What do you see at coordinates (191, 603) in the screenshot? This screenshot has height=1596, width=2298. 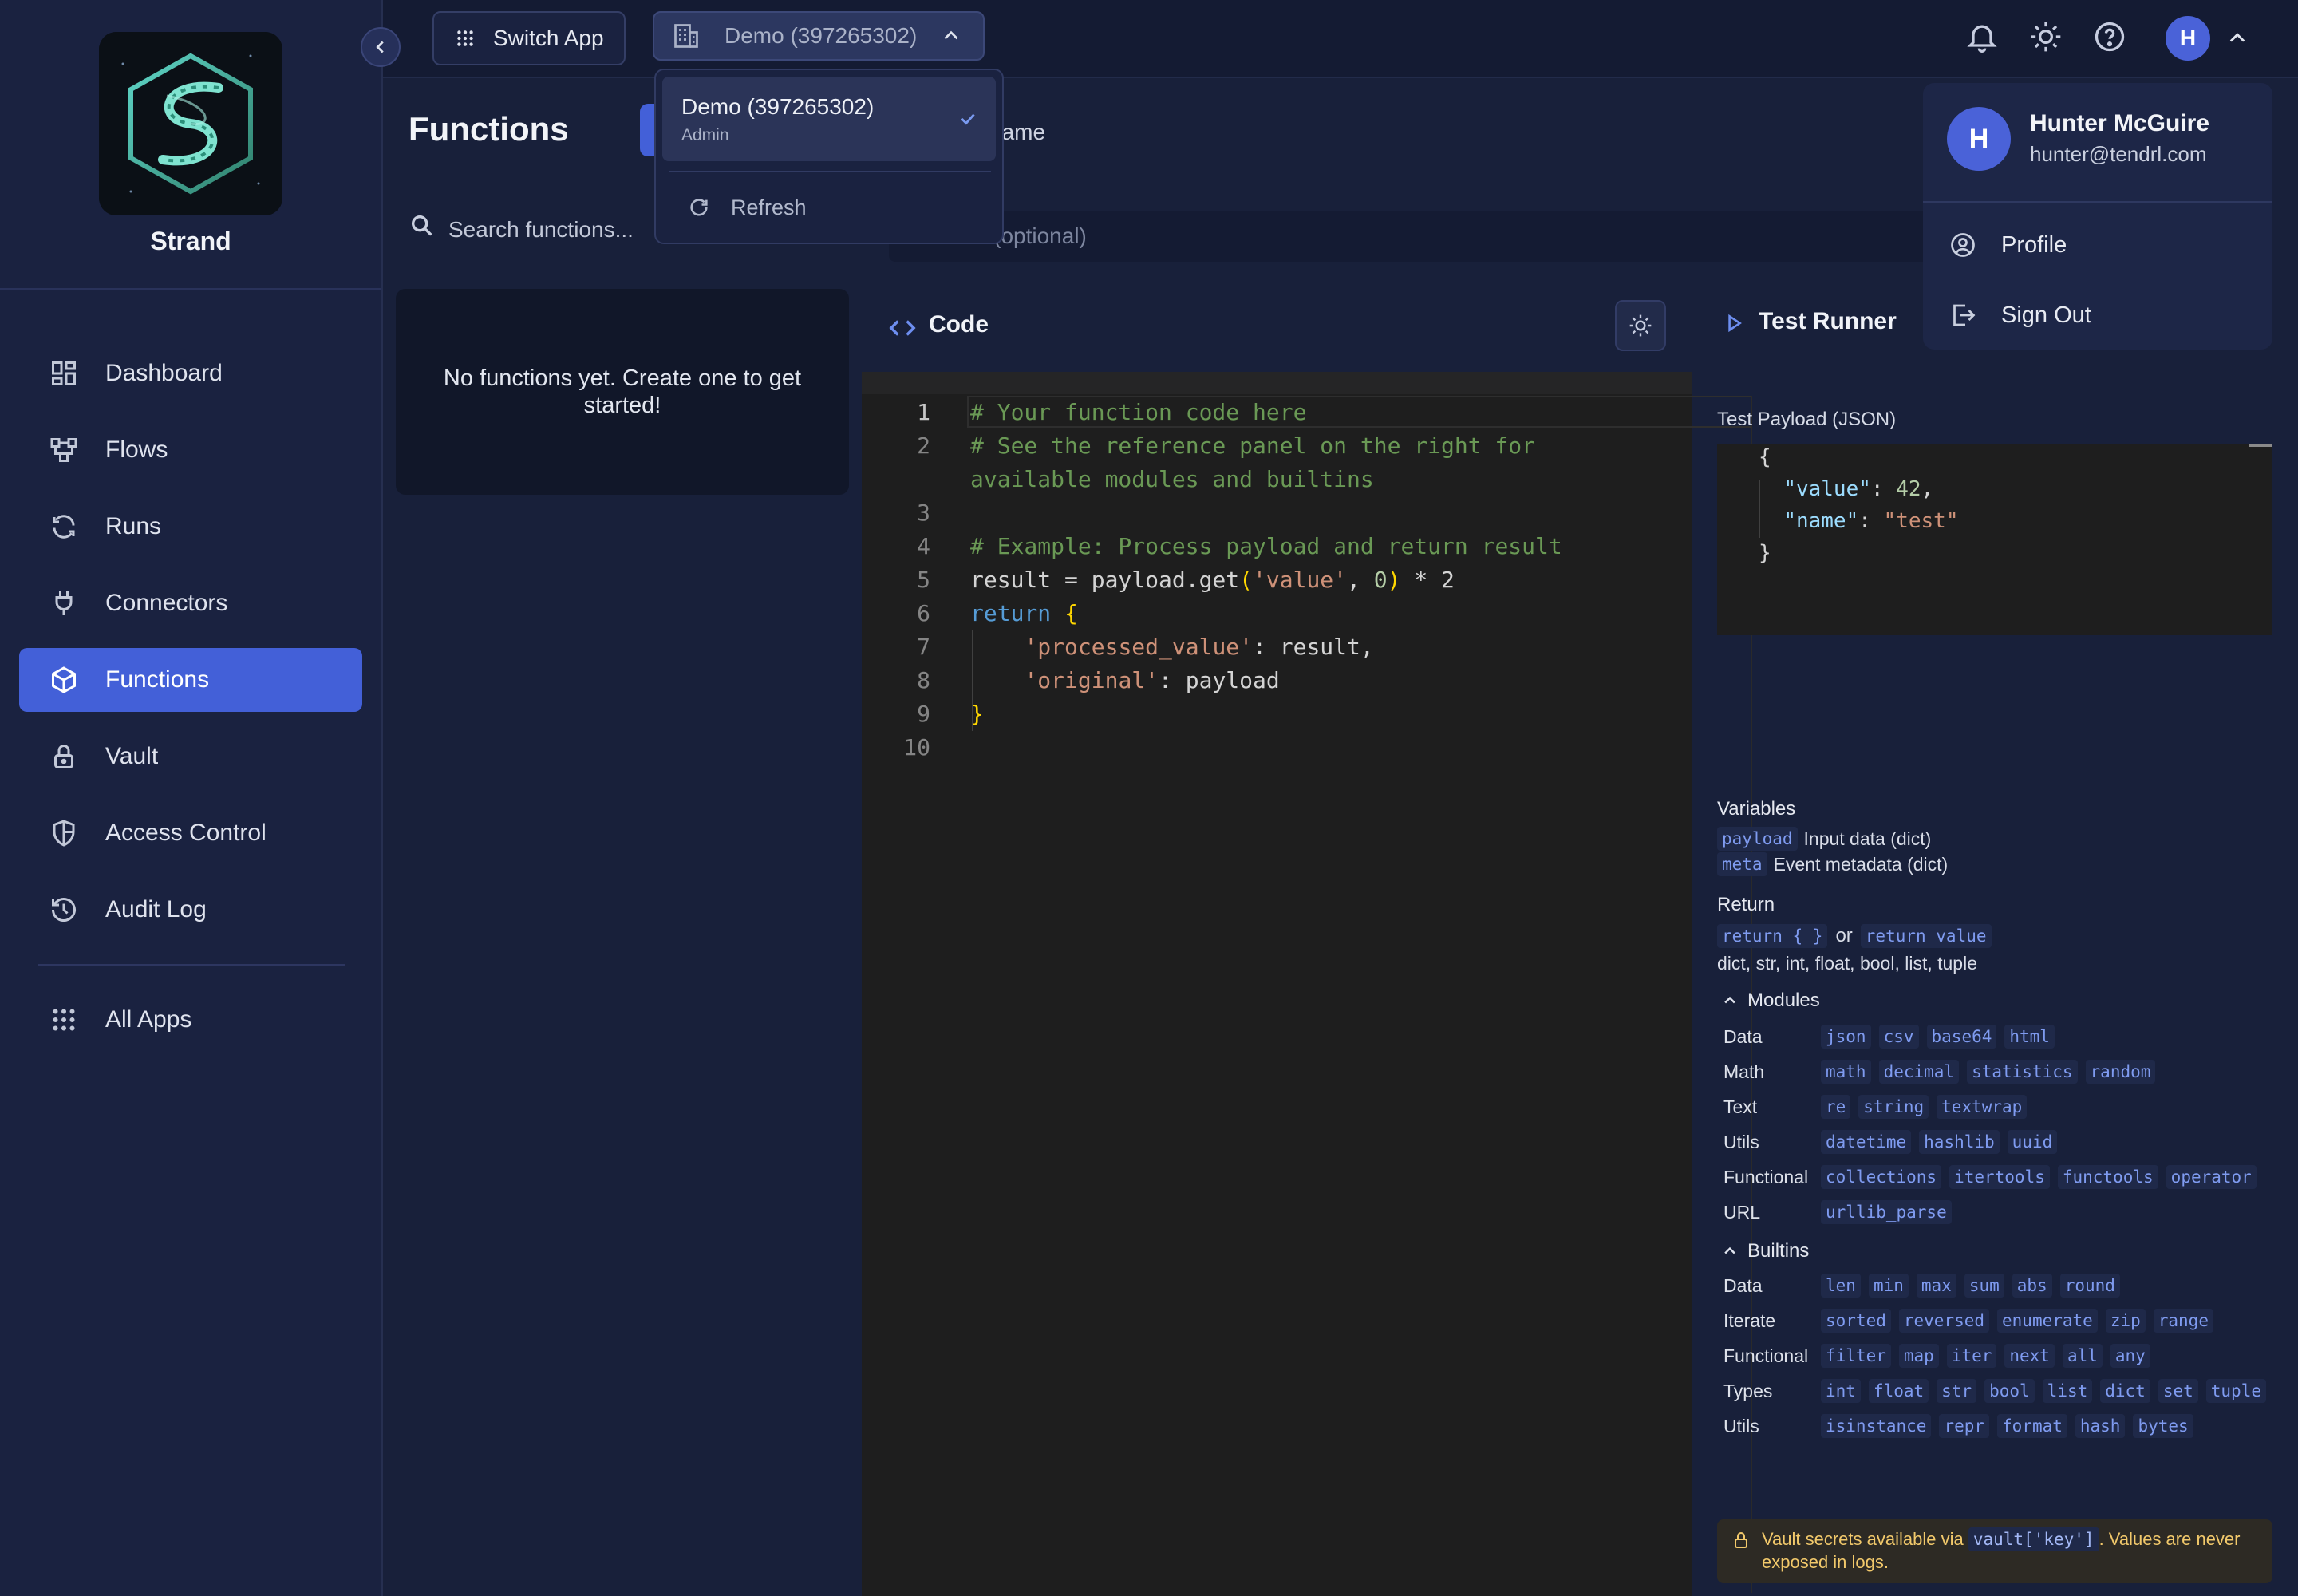 I see `sidebar-item-connectors: Connectors` at bounding box center [191, 603].